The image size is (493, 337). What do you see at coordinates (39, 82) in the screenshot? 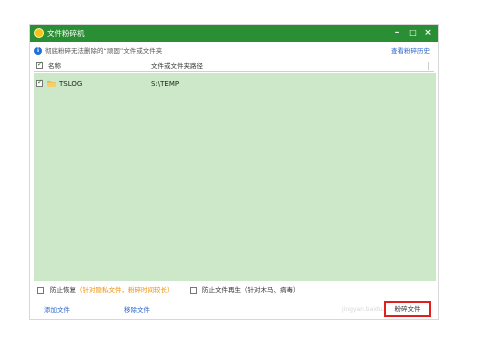
I see `row-checkbox` at bounding box center [39, 82].